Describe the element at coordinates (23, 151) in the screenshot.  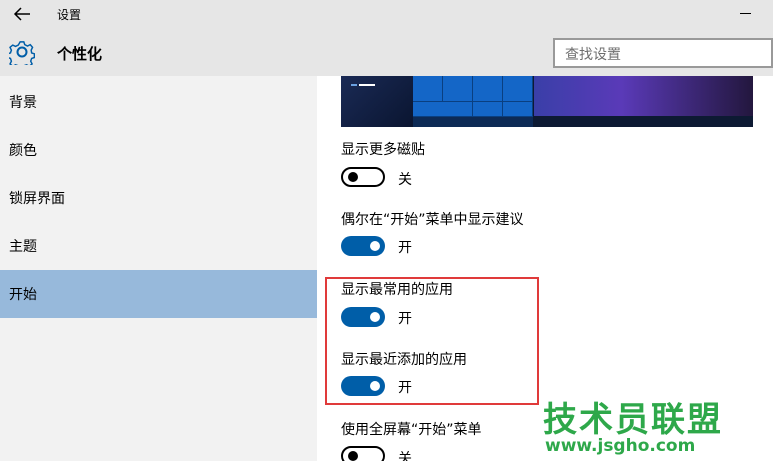
I see `sidebar-item-label: 颜色` at that location.